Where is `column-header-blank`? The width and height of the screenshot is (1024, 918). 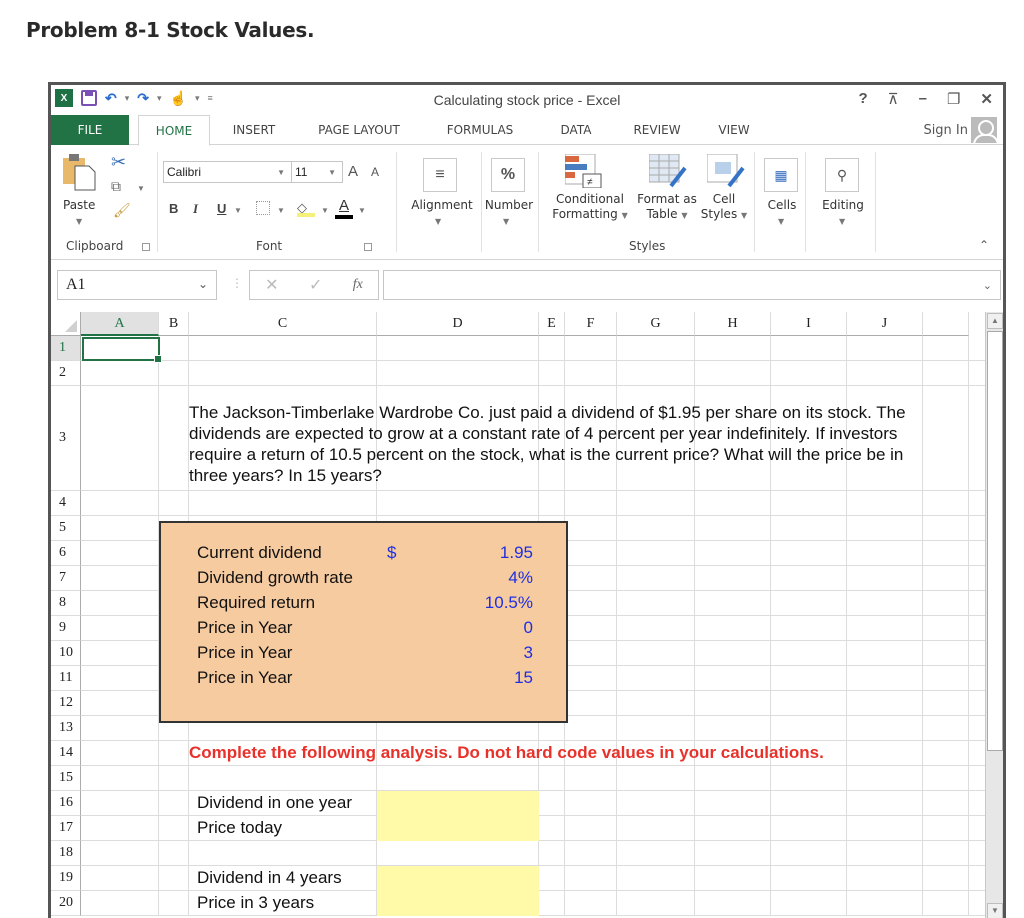
column-header-blank is located at coordinates (946, 324).